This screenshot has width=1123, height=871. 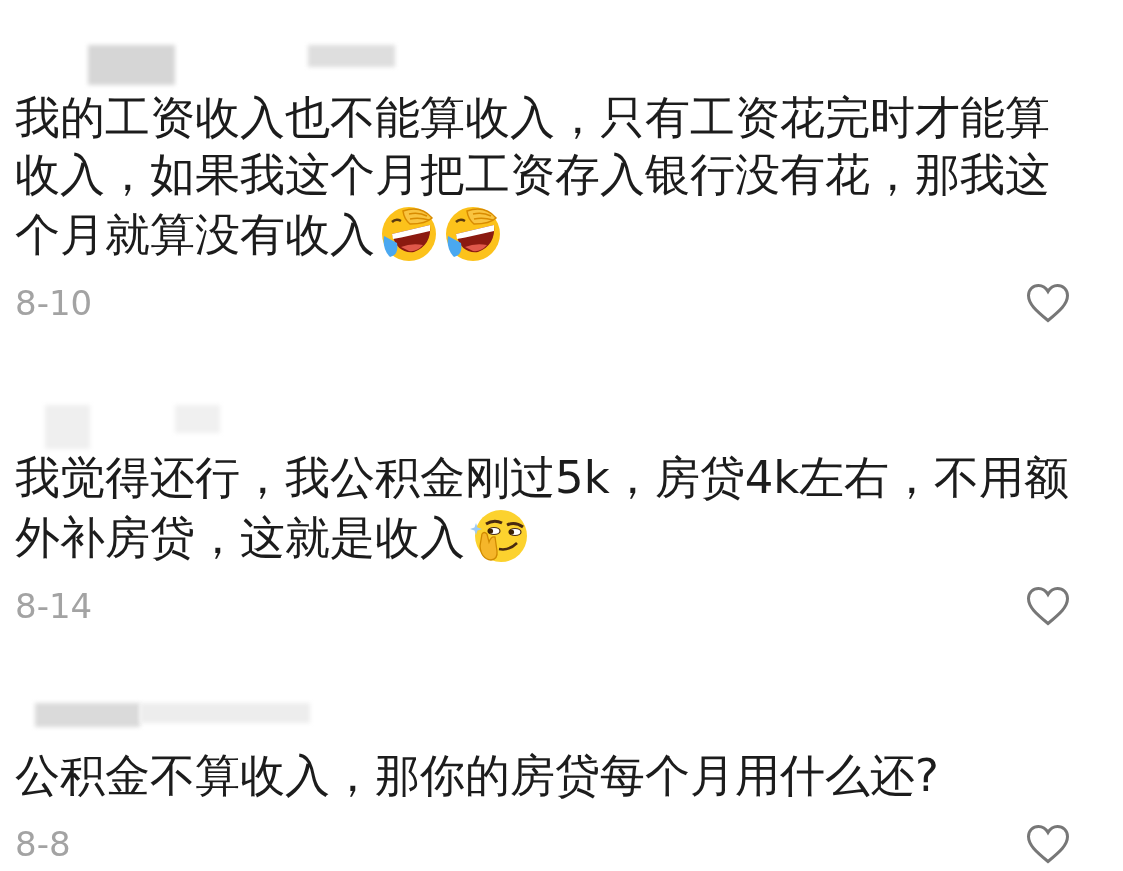 What do you see at coordinates (542, 477) in the screenshot?
I see `comment-text: 我觉得还行，我公积金刚过5k，房贷4k左右，不用额` at bounding box center [542, 477].